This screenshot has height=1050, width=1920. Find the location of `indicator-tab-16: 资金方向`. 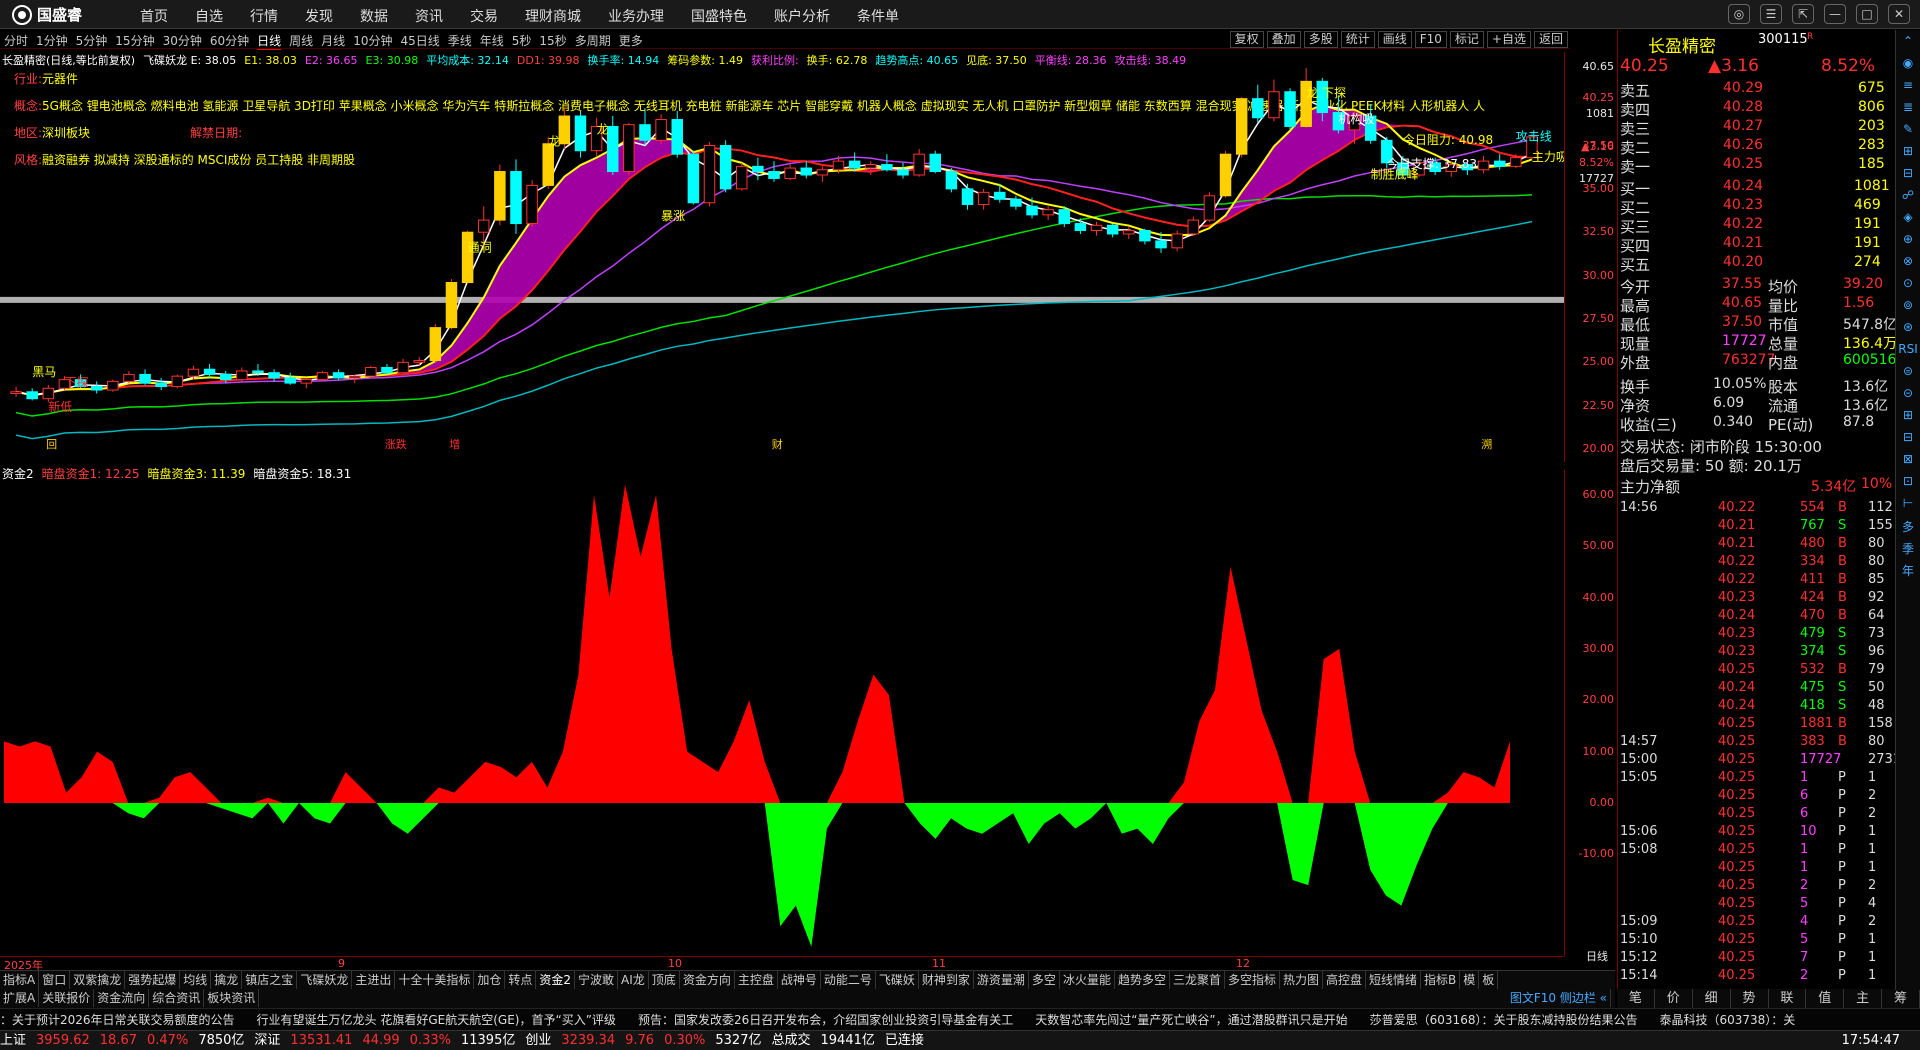

indicator-tab-16: 资金方向 is located at coordinates (707, 980).